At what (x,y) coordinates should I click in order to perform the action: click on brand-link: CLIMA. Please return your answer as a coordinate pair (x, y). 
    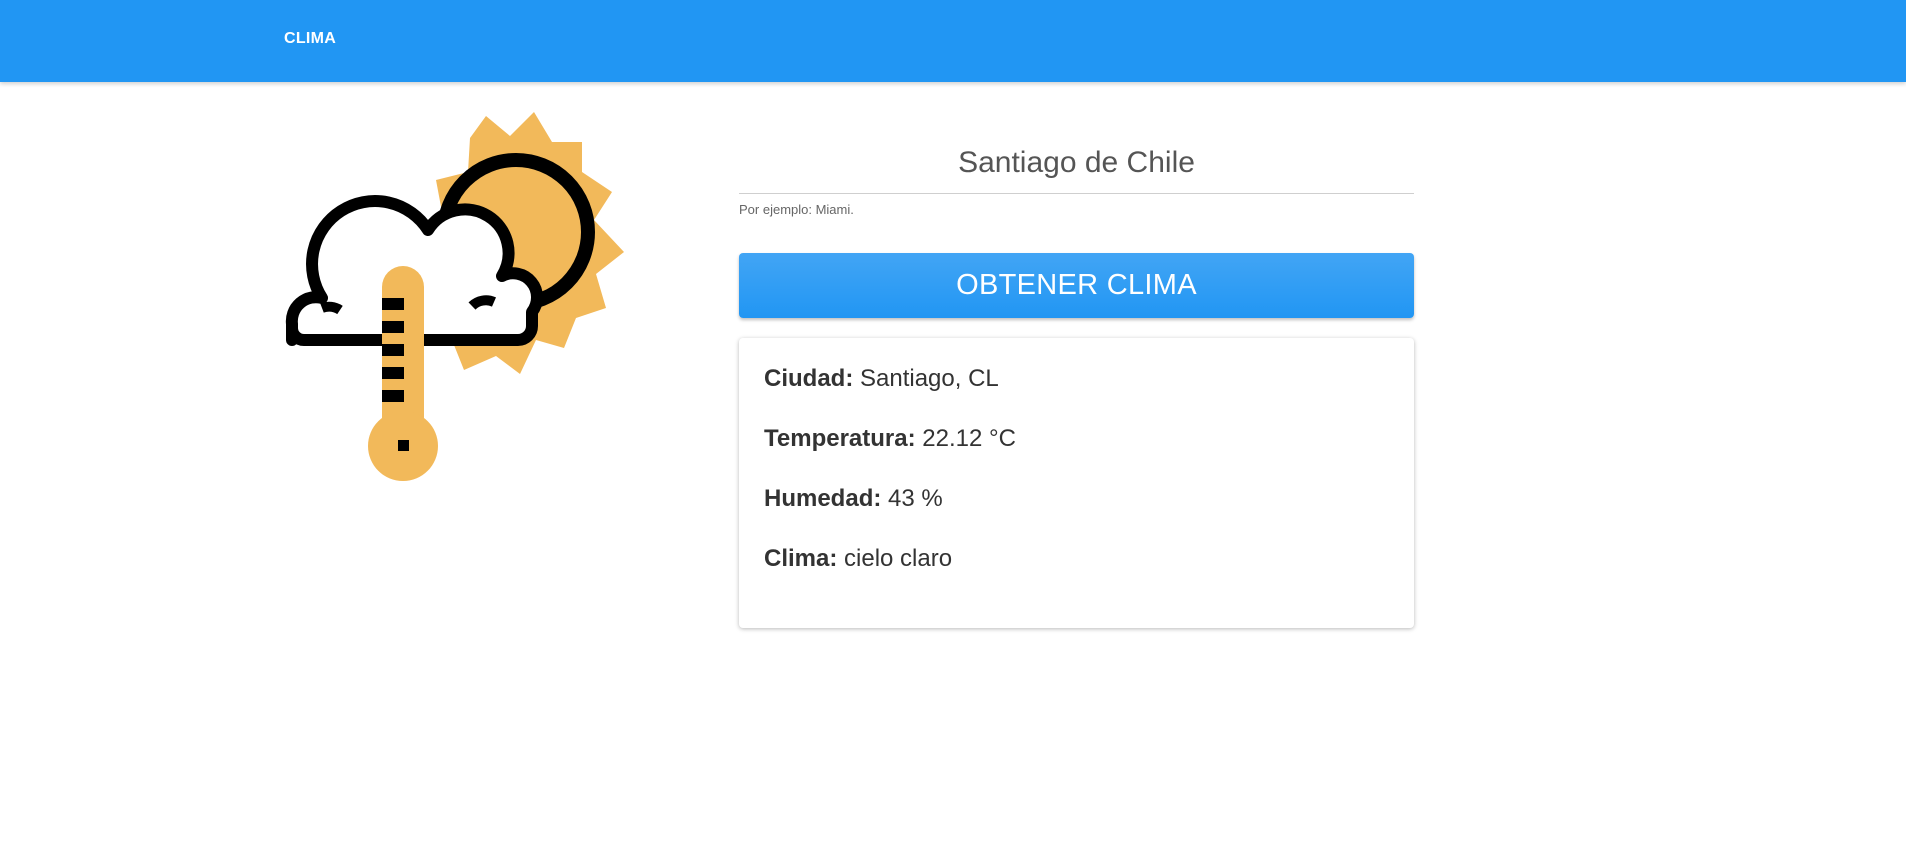
    Looking at the image, I should click on (310, 39).